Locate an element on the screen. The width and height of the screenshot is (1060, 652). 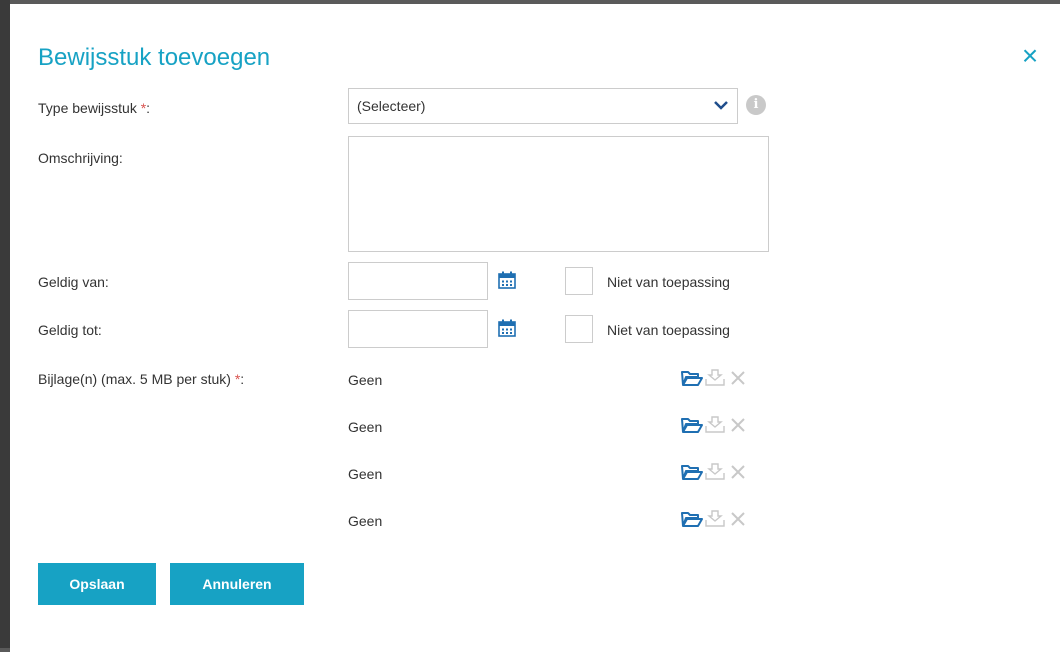
valid-to-not-applicable-label: Niet van toepassing is located at coordinates (668, 330).